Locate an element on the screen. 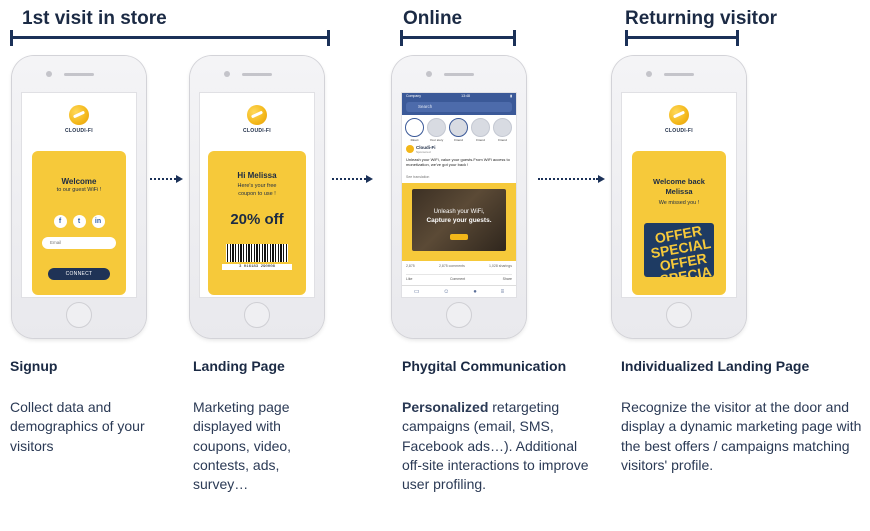  caption-title-individualized: Individualized Landing Page is located at coordinates (715, 366).